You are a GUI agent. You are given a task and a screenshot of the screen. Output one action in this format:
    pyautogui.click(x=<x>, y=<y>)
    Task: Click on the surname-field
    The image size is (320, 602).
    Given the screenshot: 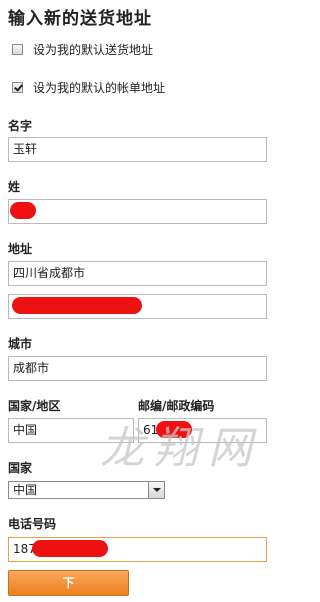 What is the action you would take?
    pyautogui.click(x=137, y=211)
    